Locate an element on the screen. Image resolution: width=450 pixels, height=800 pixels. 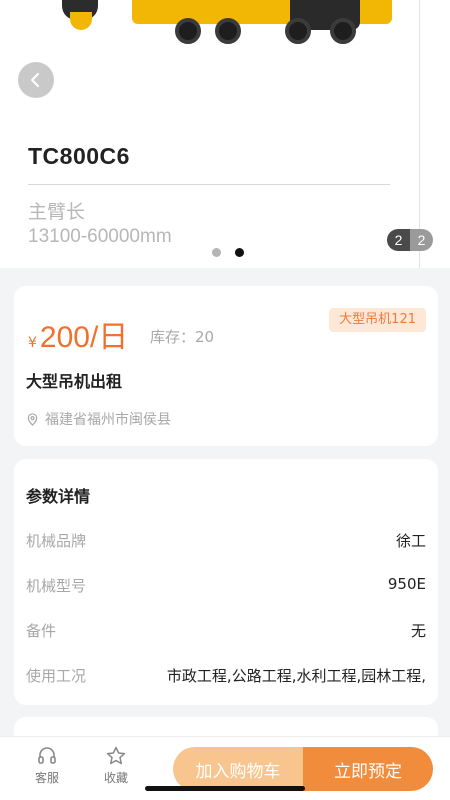
param-value: 市政工程,公路工程,水利工程,园林工程, is located at coordinates (296, 676).